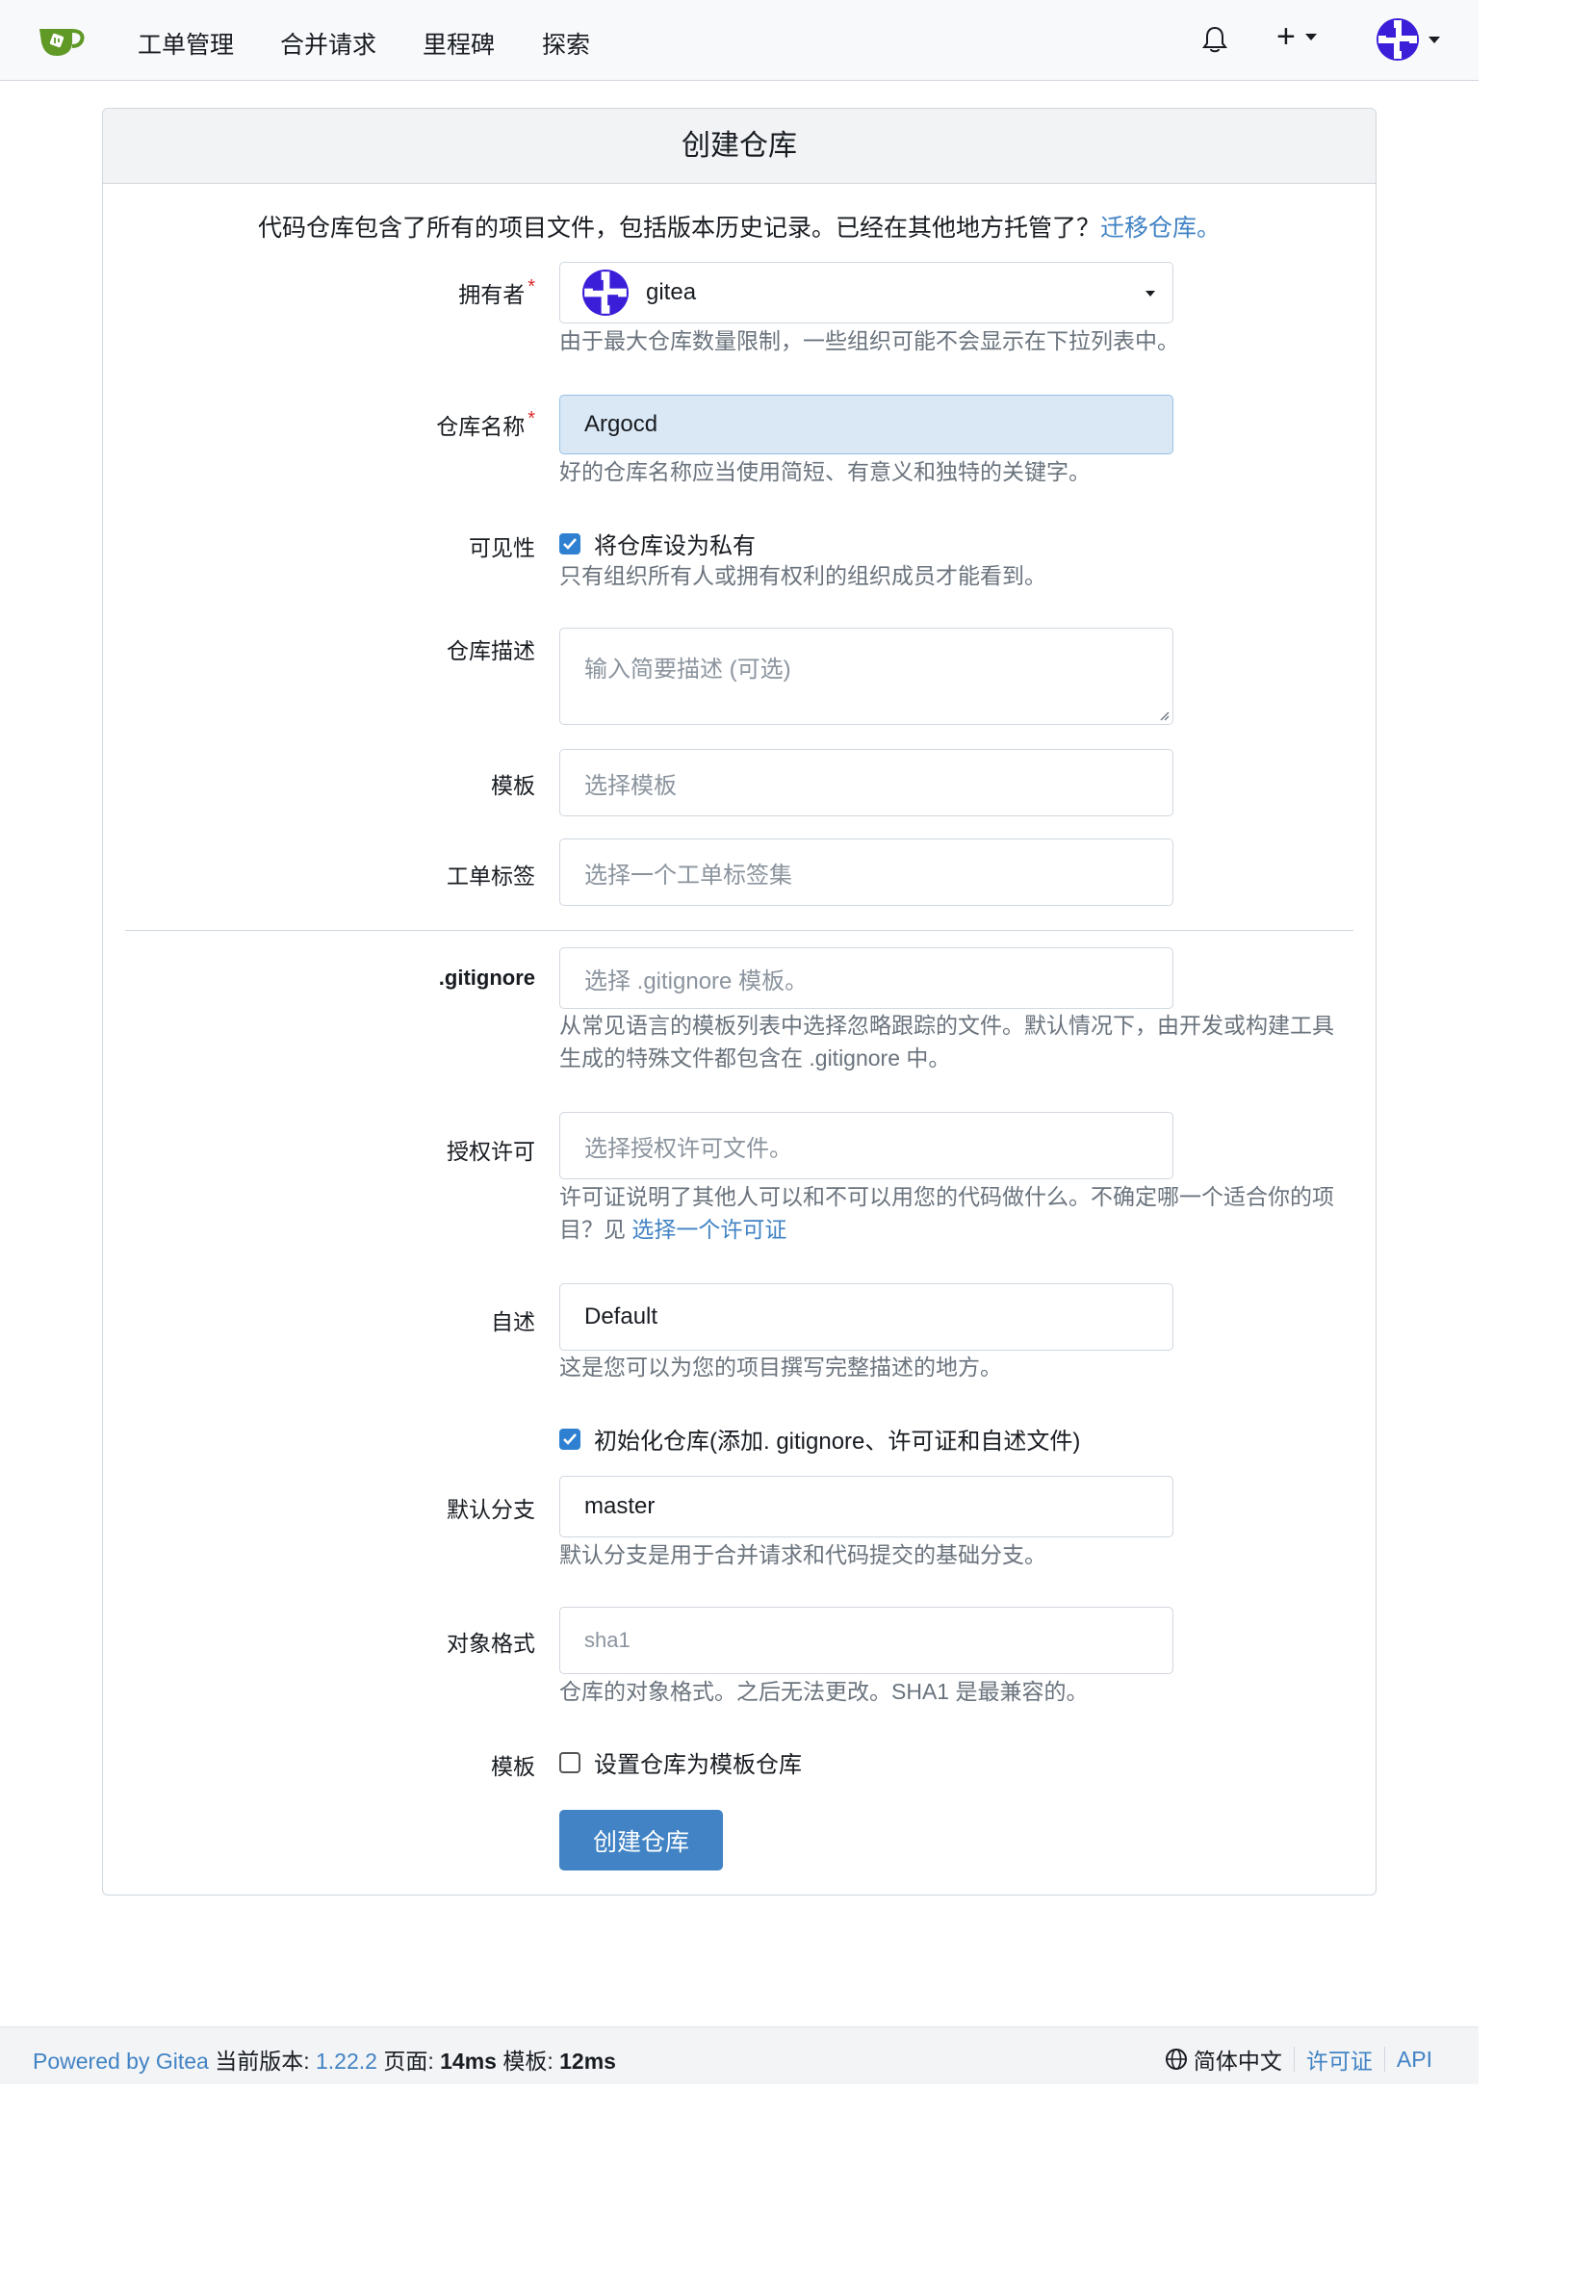  I want to click on nav-issues: 工单管理, so click(186, 43).